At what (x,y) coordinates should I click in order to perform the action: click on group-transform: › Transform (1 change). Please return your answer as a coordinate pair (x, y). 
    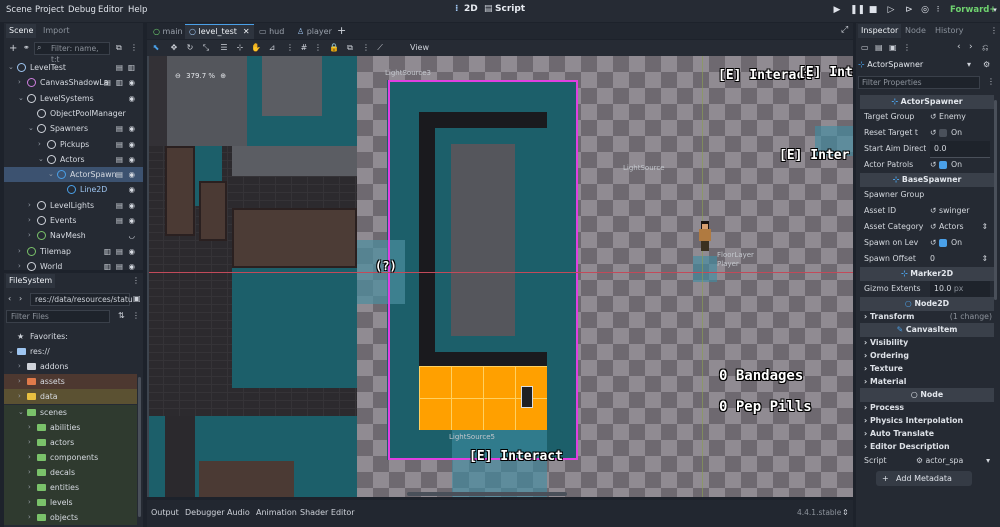
    Looking at the image, I should click on (928, 316).